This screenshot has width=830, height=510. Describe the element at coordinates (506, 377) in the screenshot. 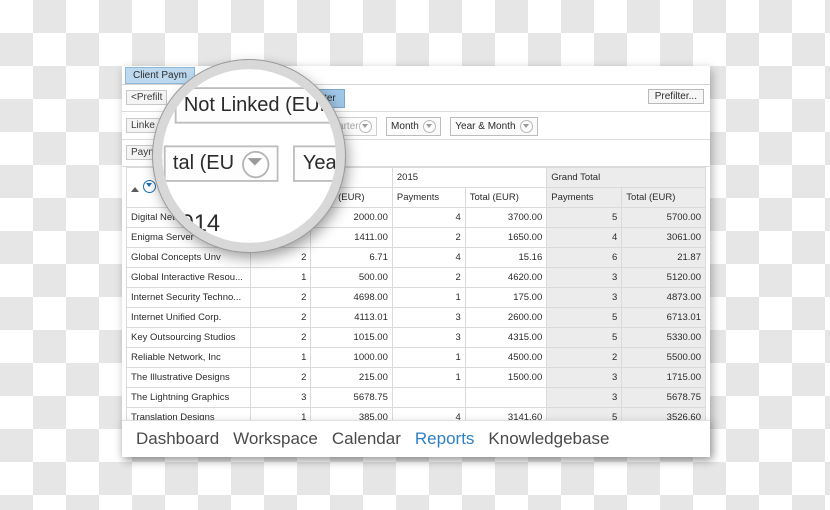

I see `cell-total-2015: 1500.00` at that location.